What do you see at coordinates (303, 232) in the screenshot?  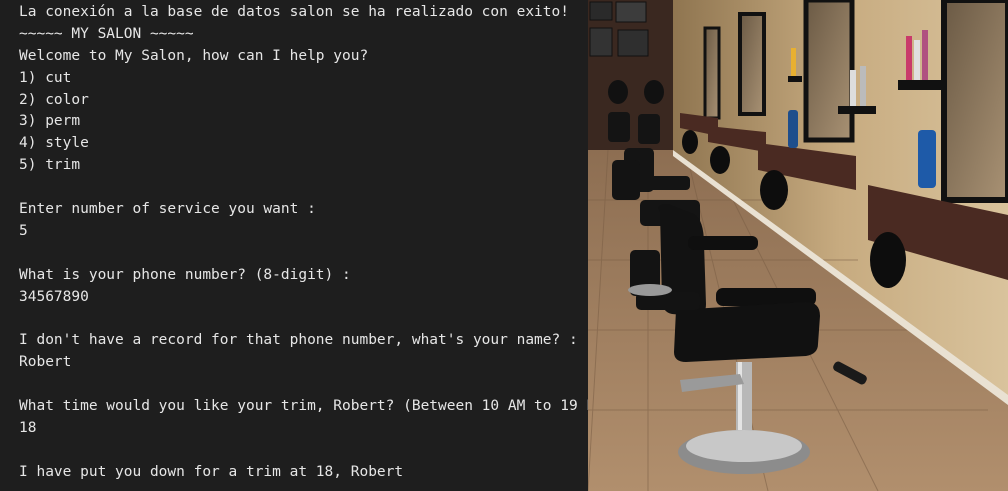 I see `terminal-line-service-input: 5` at bounding box center [303, 232].